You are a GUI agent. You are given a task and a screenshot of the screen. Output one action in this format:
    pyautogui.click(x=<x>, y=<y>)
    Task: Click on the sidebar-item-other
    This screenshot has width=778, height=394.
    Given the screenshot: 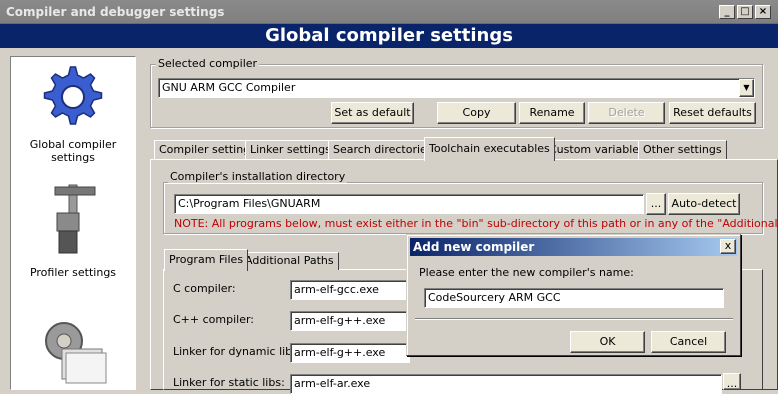 What is the action you would take?
    pyautogui.click(x=73, y=353)
    